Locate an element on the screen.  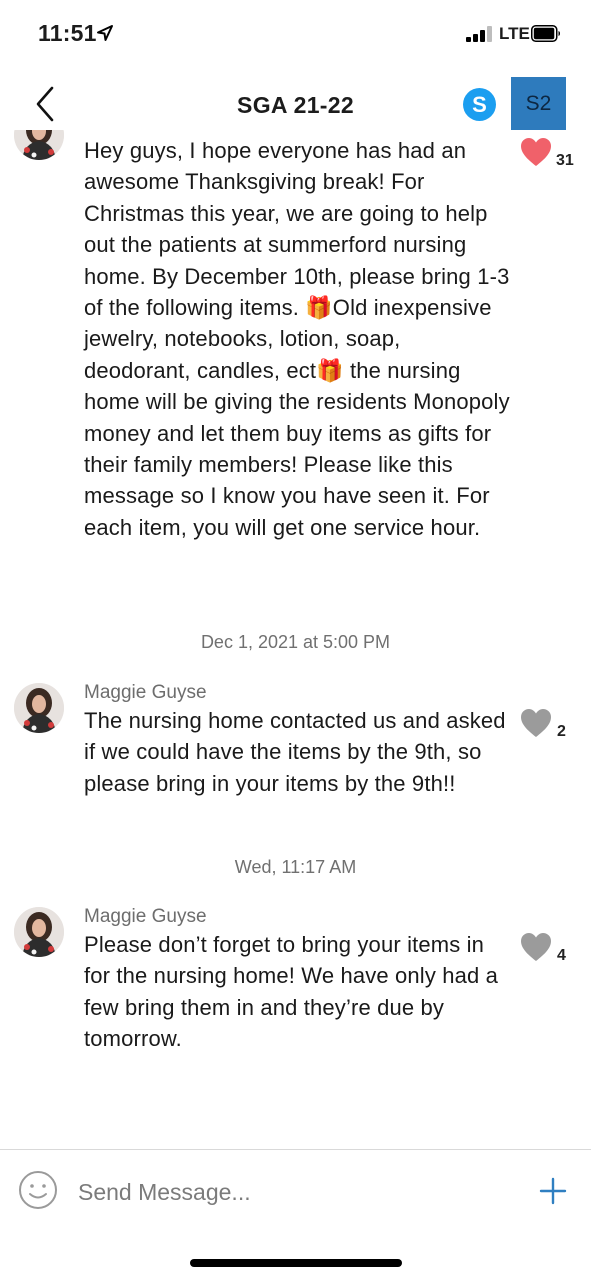
message-composer is located at coordinates (295, 1191).